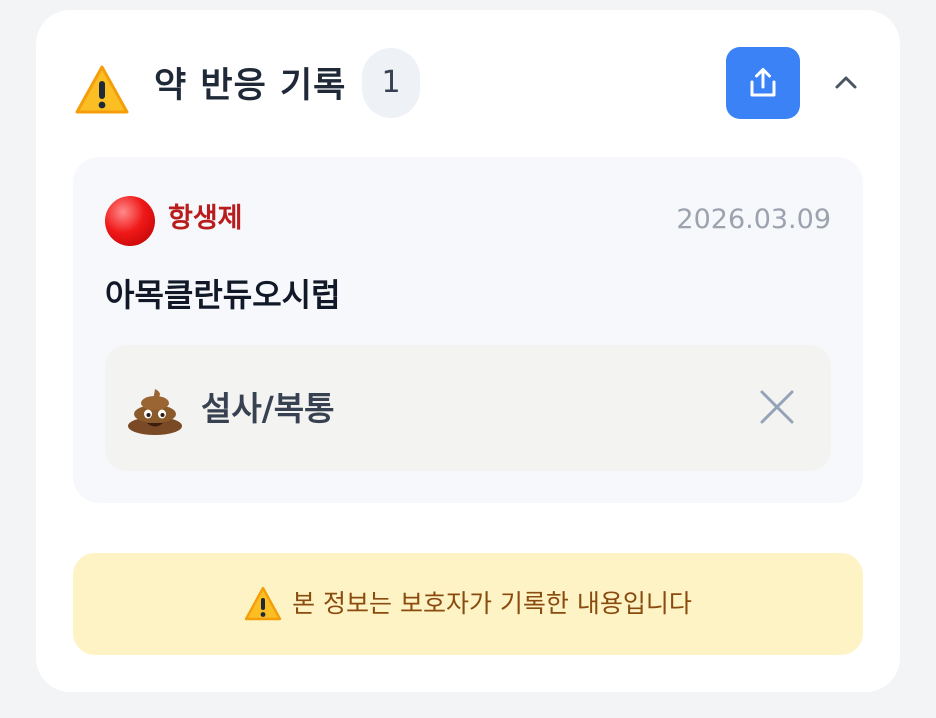  I want to click on share-button, so click(763, 83).